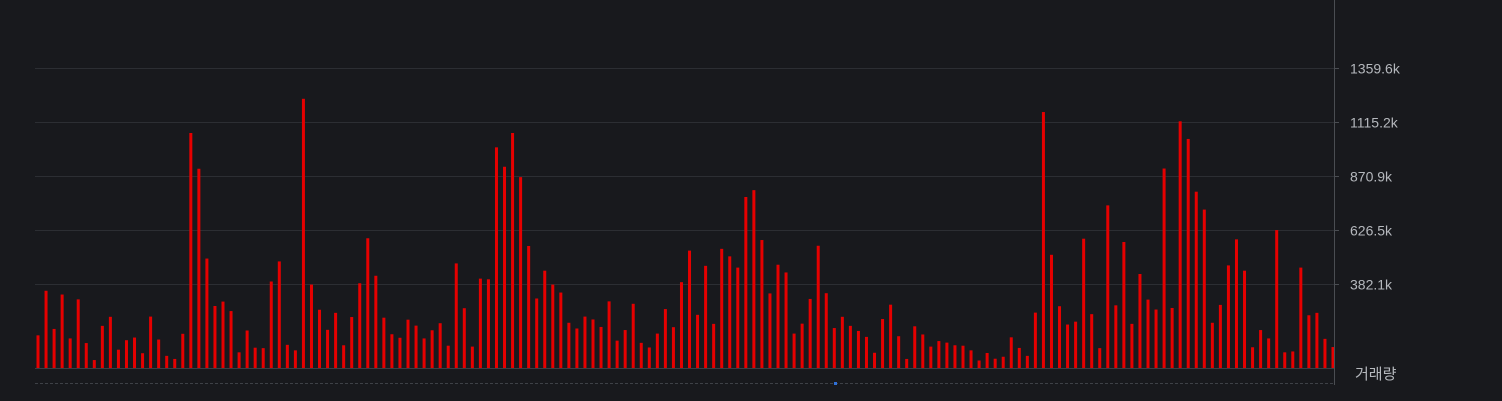 The image size is (1502, 401). Describe the element at coordinates (1371, 177) in the screenshot. I see `y-tick-label: 870.9k` at that location.